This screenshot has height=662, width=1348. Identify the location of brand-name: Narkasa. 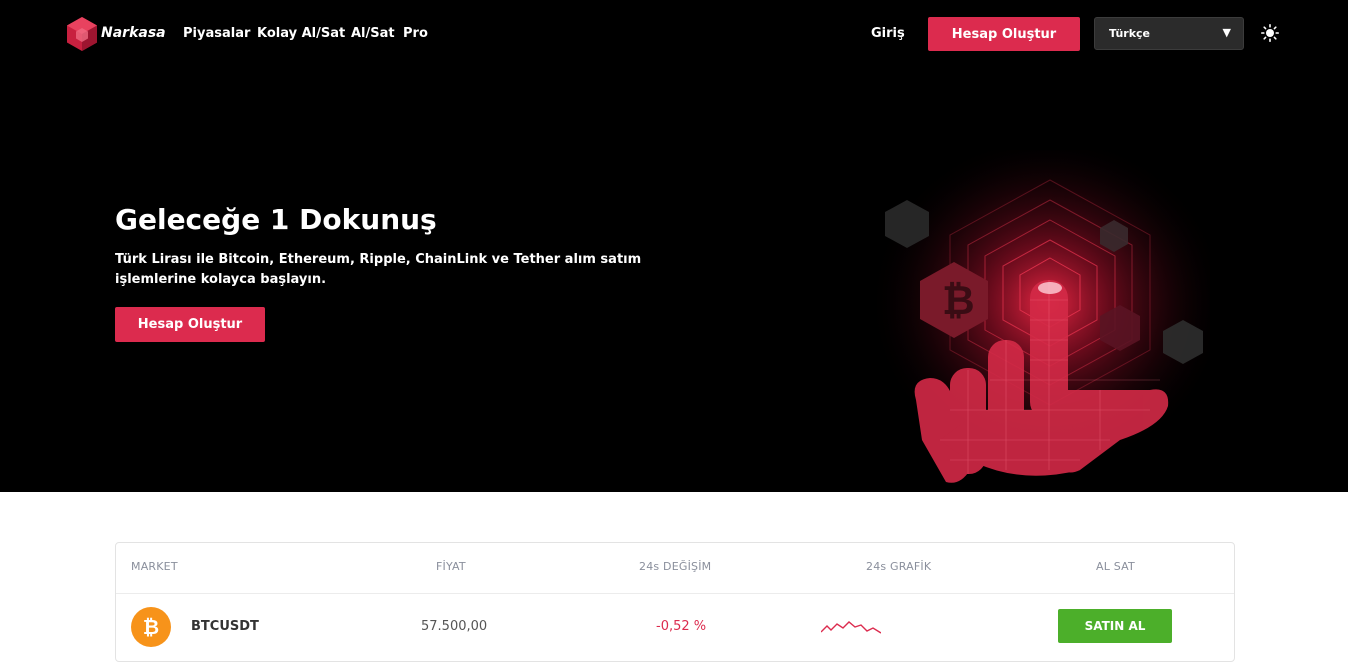
(133, 33).